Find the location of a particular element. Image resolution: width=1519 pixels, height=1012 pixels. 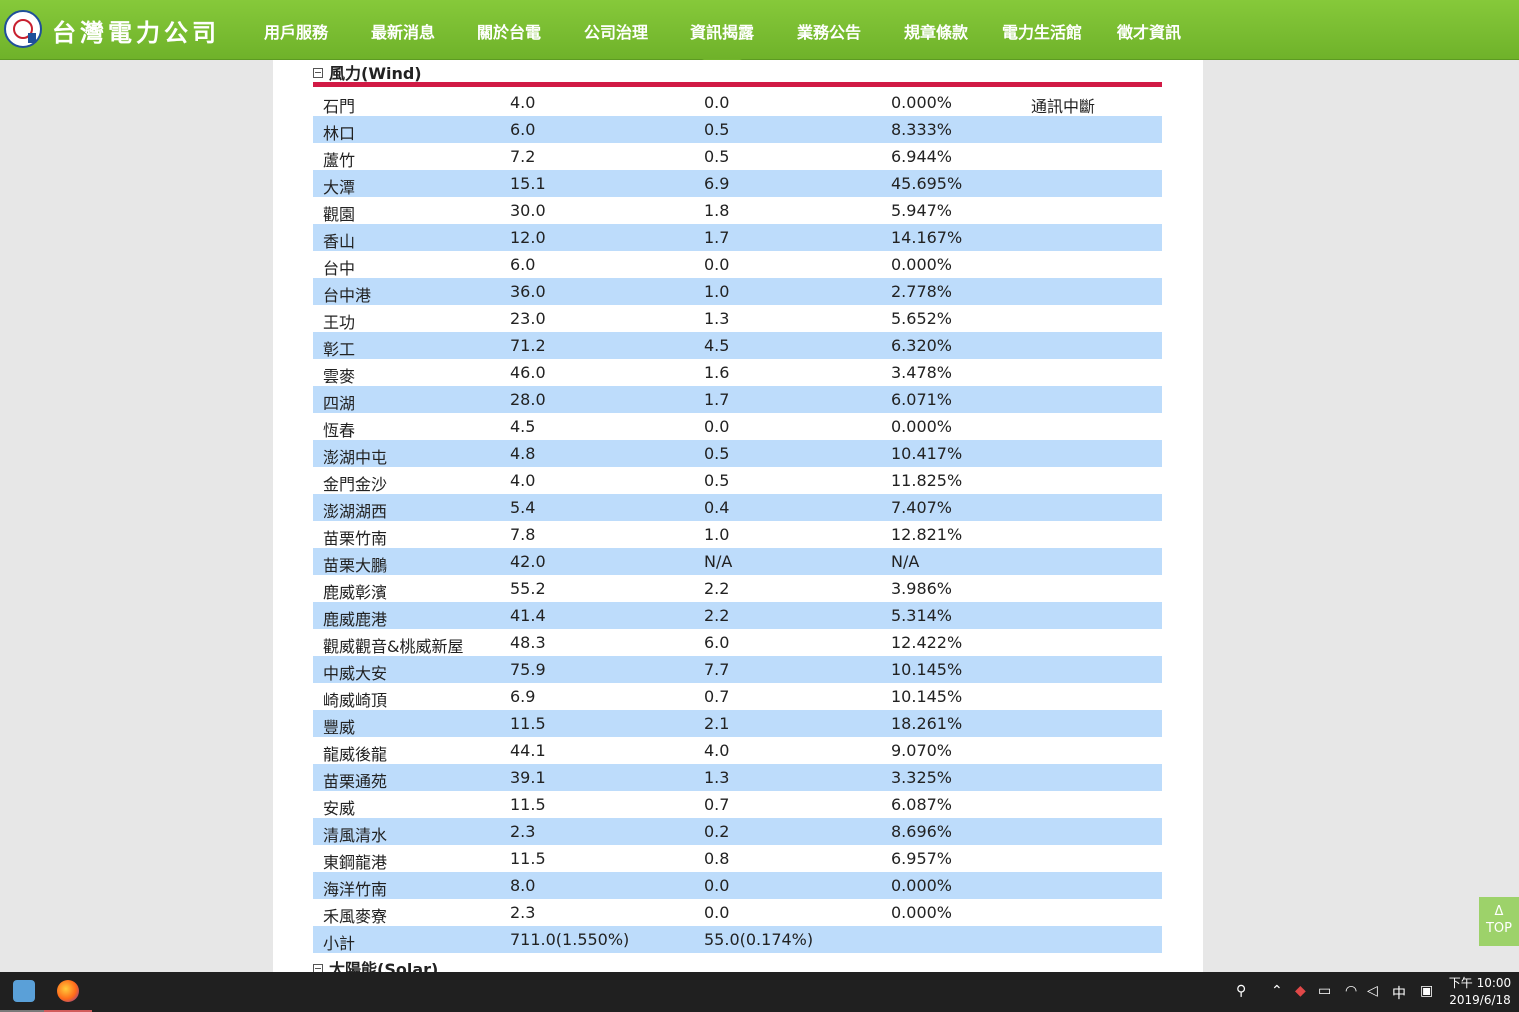

nav-item-news: 最新消息 is located at coordinates (403, 31).